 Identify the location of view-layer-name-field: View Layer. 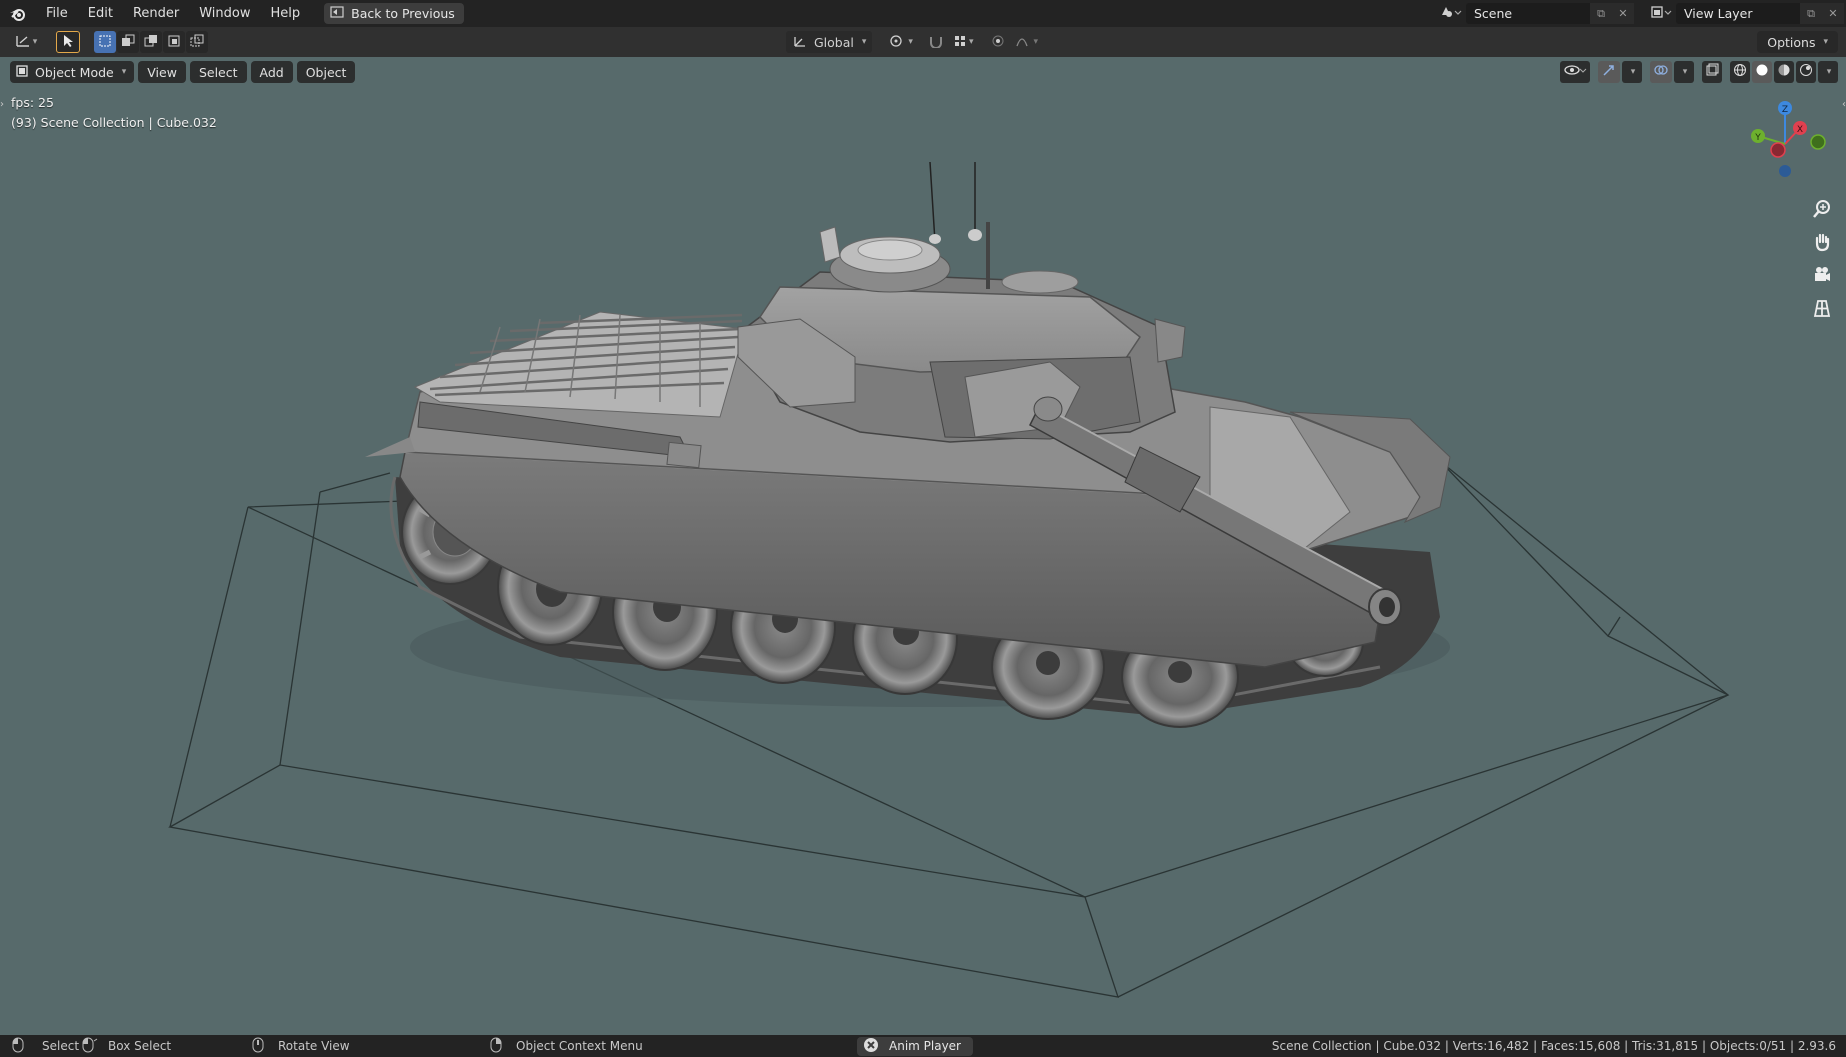
(1738, 13).